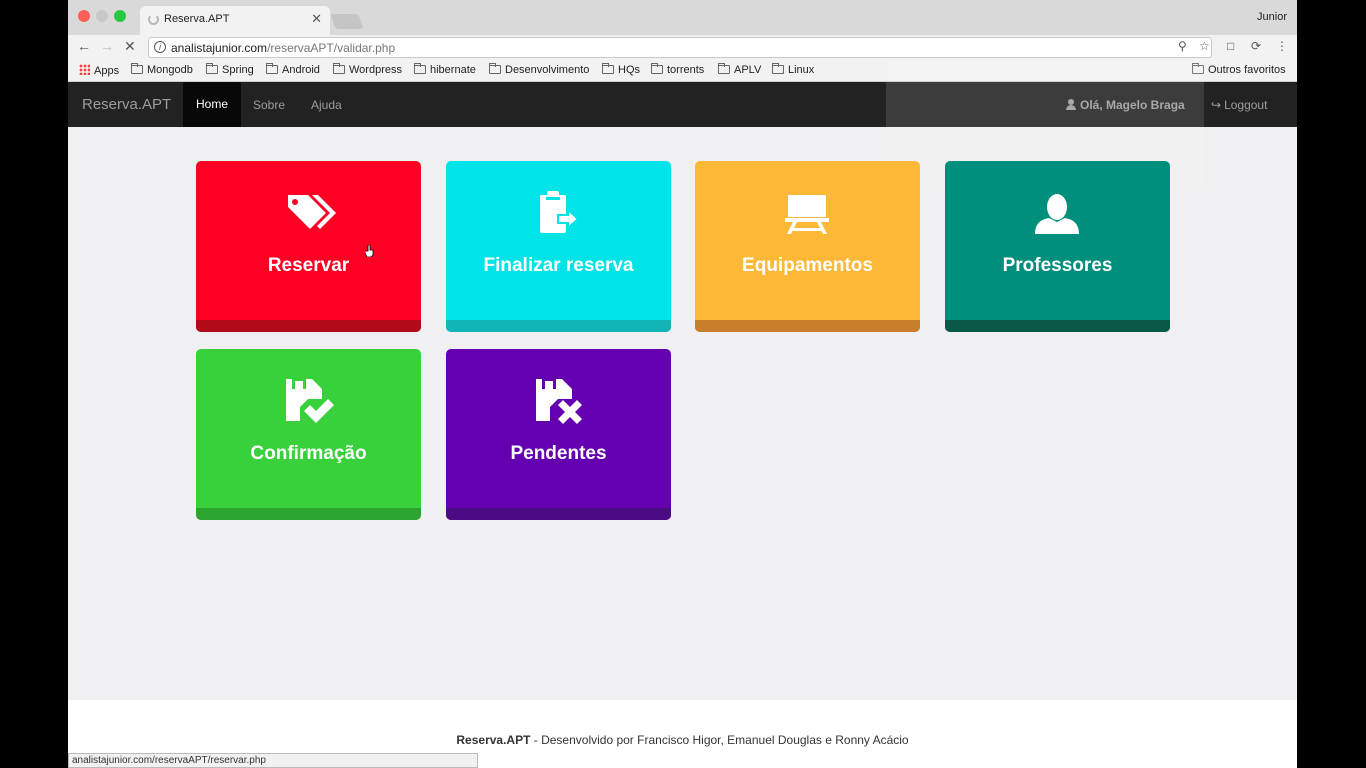 This screenshot has width=1366, height=768. What do you see at coordinates (107, 46) in the screenshot?
I see `forward-arrow-icon: →` at bounding box center [107, 46].